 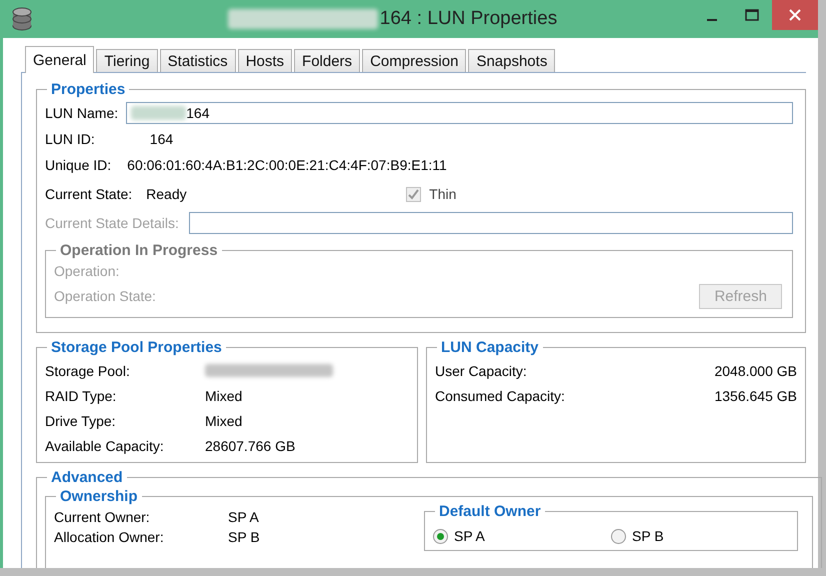 What do you see at coordinates (755, 370) in the screenshot?
I see `field-value: 2048.000 GB` at bounding box center [755, 370].